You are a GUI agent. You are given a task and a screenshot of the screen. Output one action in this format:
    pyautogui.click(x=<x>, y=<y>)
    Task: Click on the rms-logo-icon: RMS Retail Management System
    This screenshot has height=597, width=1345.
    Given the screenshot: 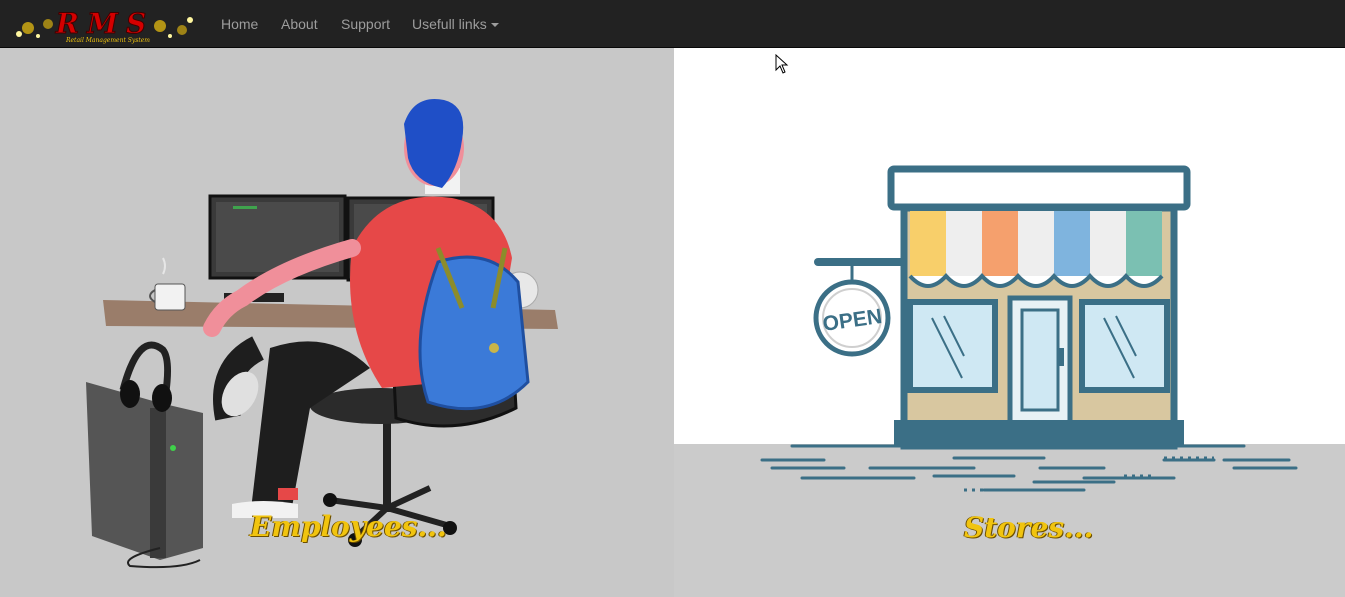 What is the action you would take?
    pyautogui.click(x=104, y=25)
    